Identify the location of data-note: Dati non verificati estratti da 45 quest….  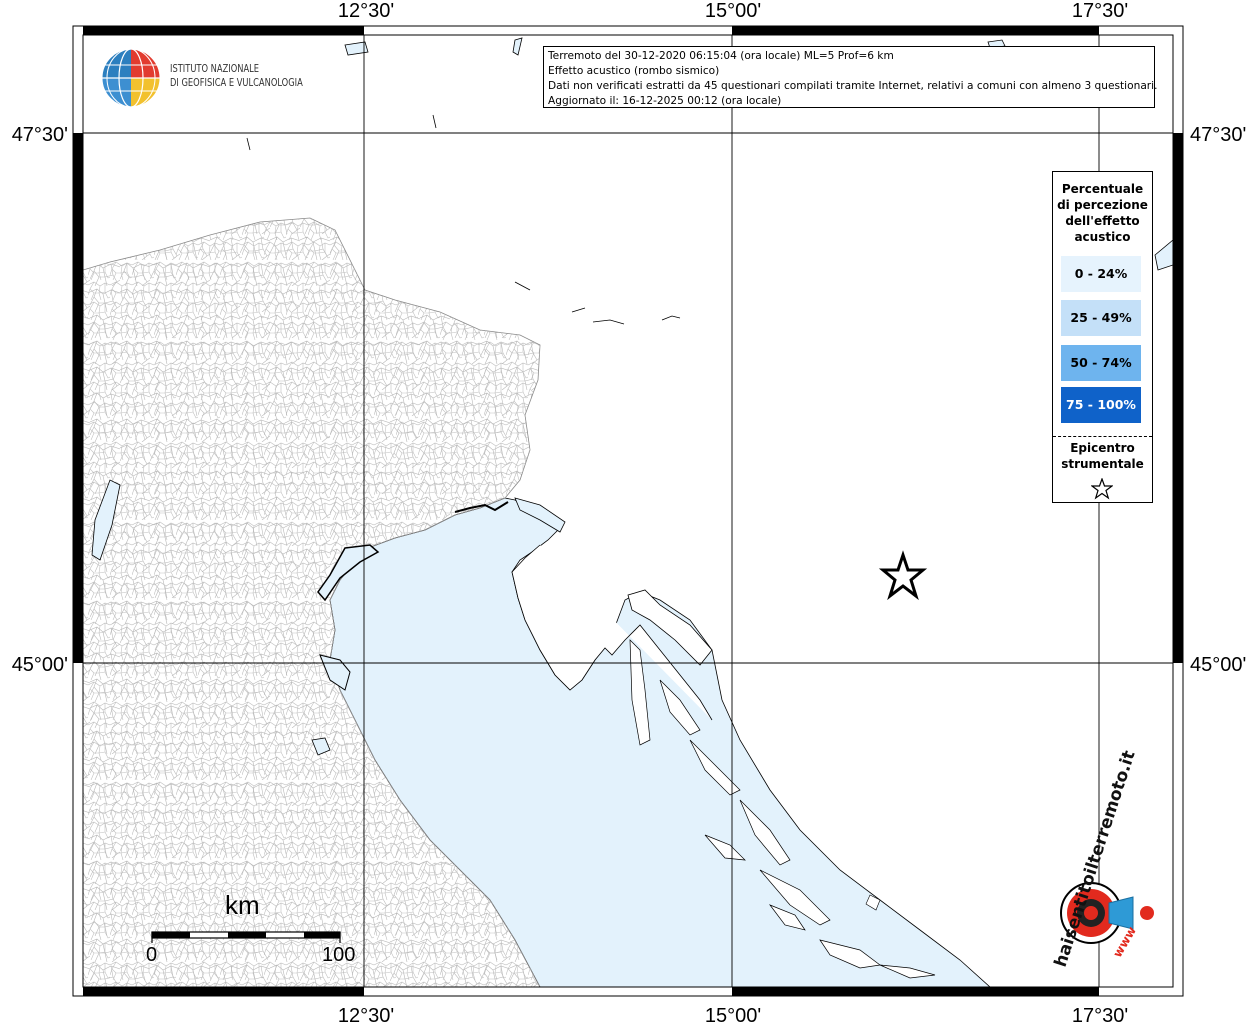
(853, 86).